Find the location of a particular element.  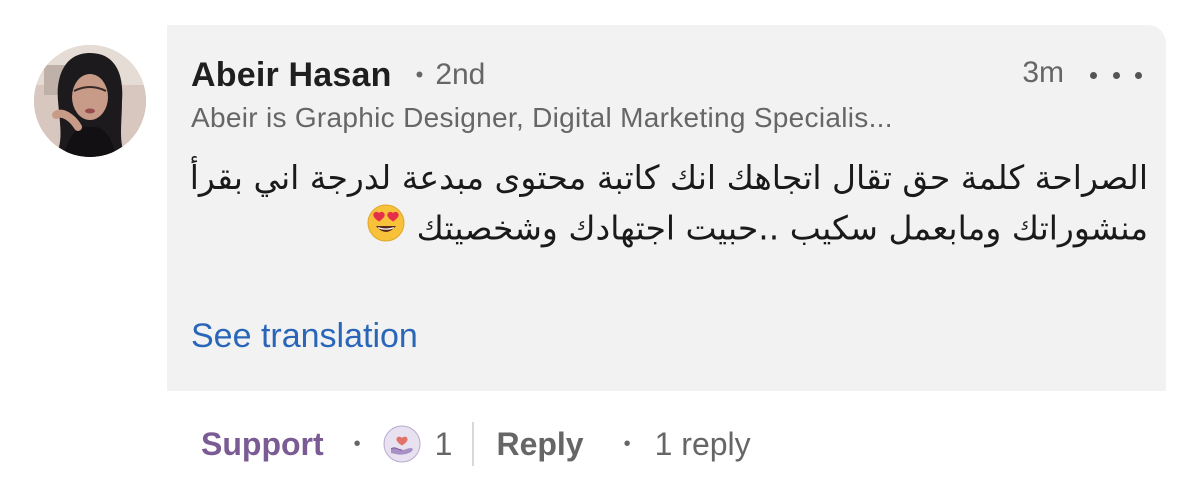

reaction-count: 1 is located at coordinates (444, 444).